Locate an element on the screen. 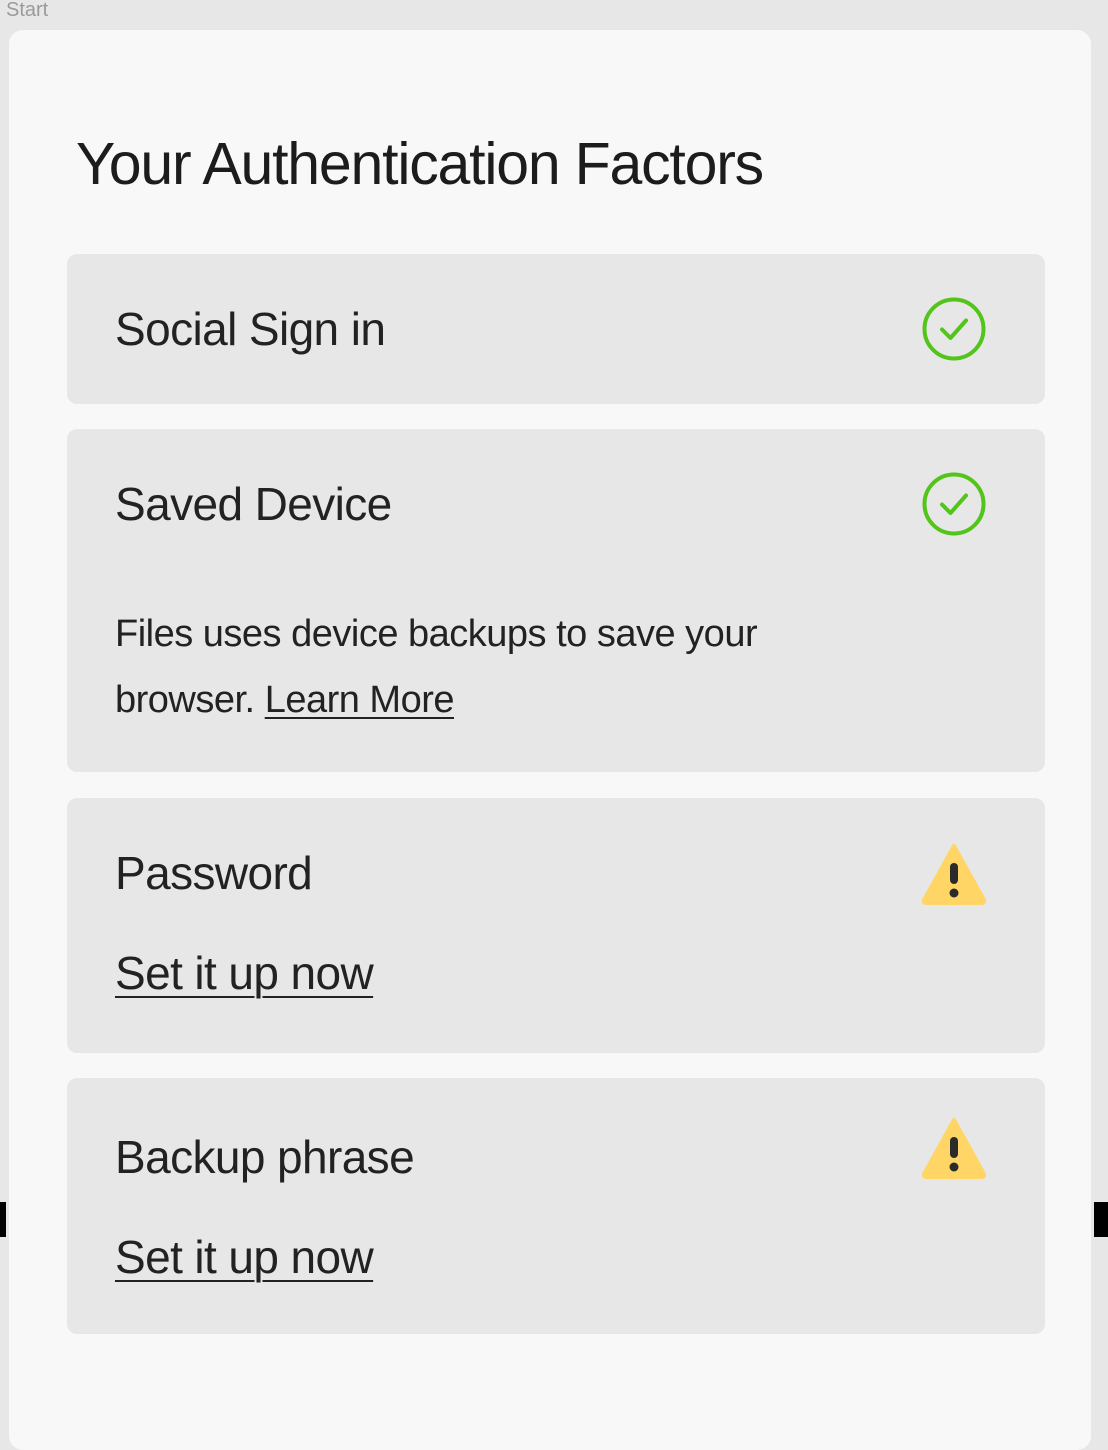  factor-title: Social Sign in is located at coordinates (250, 329).